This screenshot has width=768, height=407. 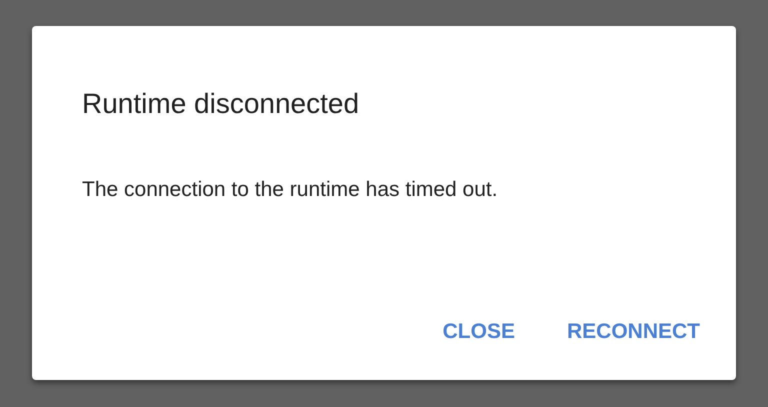 What do you see at coordinates (478, 332) in the screenshot?
I see `close-button: CLOSE` at bounding box center [478, 332].